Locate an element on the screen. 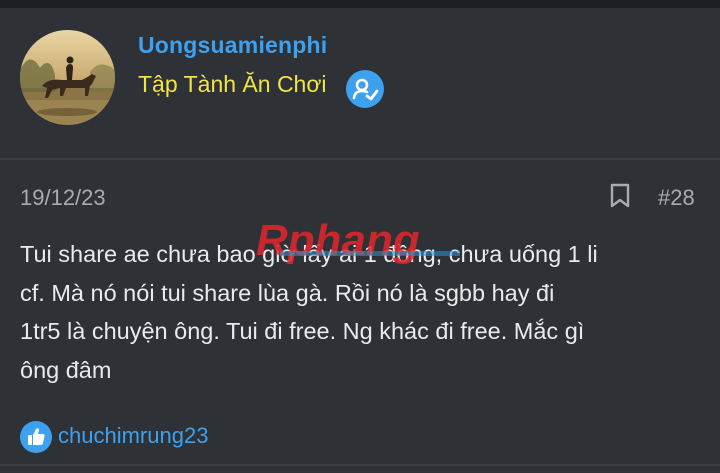 This screenshot has height=473, width=720. user-title: Tập Tành Ăn Chơi is located at coordinates (232, 84).